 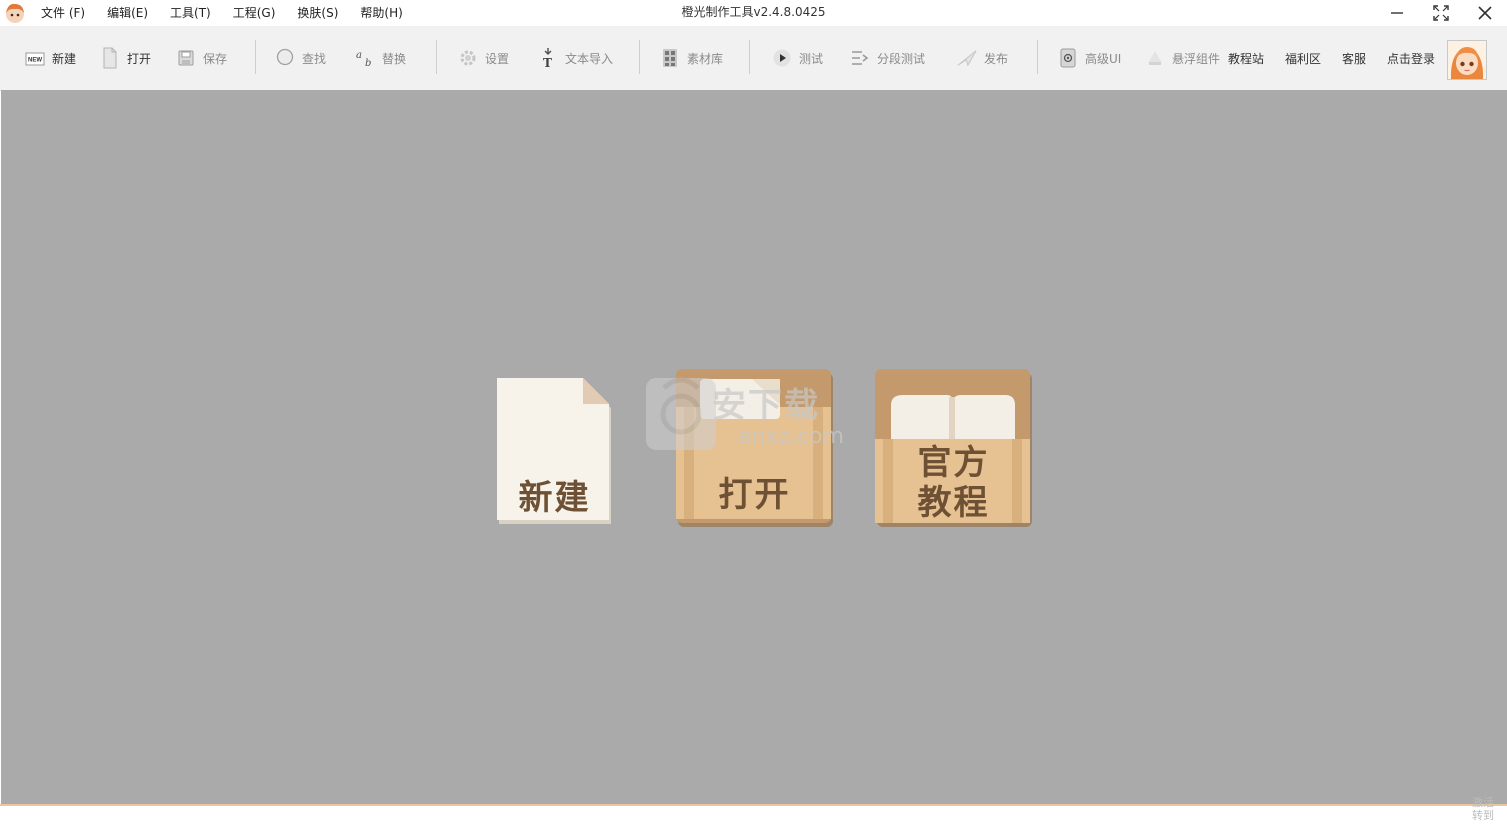 What do you see at coordinates (381, 13) in the screenshot?
I see `menu-help: 帮助(H)` at bounding box center [381, 13].